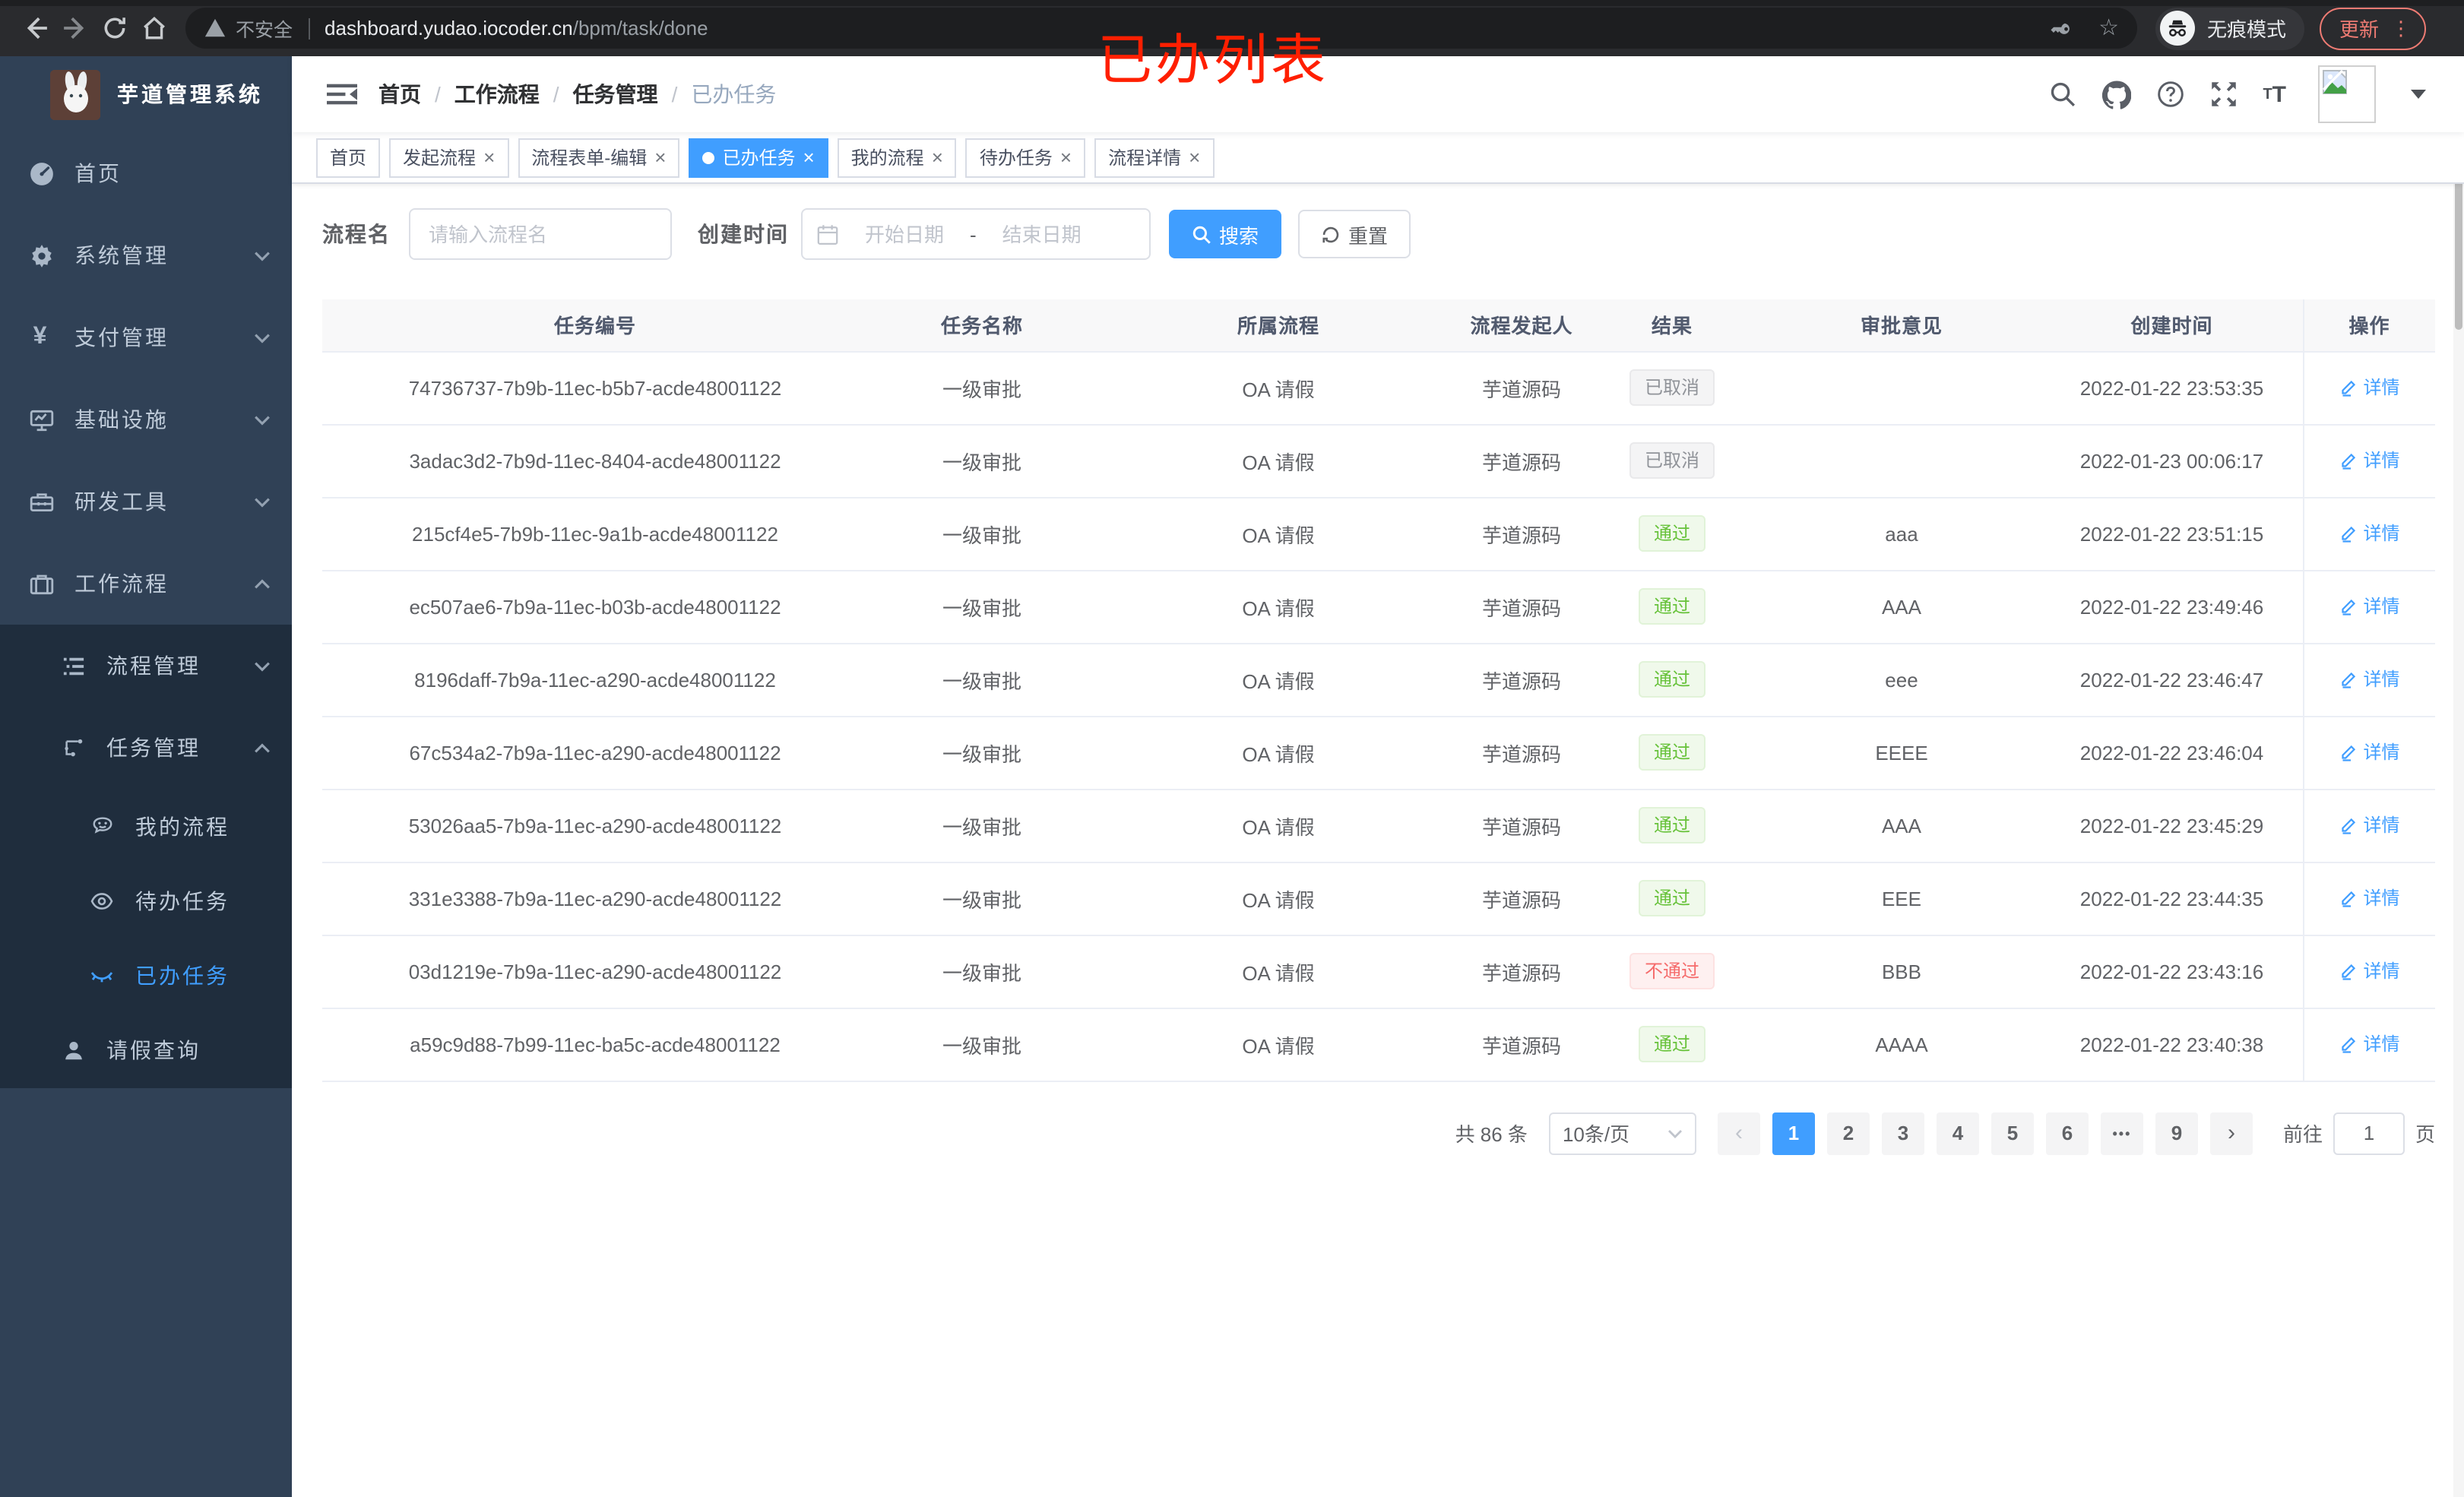 The width and height of the screenshot is (2464, 1497). What do you see at coordinates (2369, 1133) in the screenshot?
I see `goto-page-input` at bounding box center [2369, 1133].